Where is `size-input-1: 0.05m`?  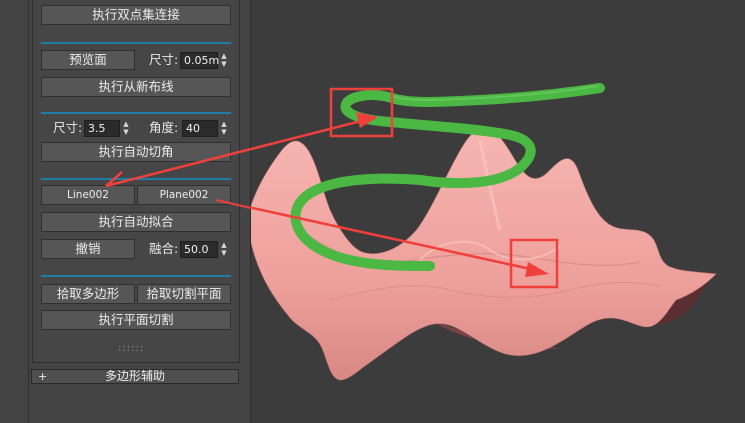
size-input-1: 0.05m is located at coordinates (199, 60).